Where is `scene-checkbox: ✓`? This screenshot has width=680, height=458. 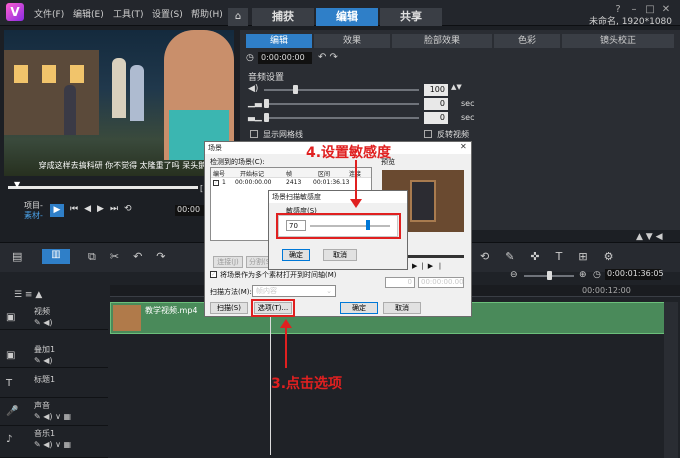
scene-checkbox: ✓ is located at coordinates (216, 183).